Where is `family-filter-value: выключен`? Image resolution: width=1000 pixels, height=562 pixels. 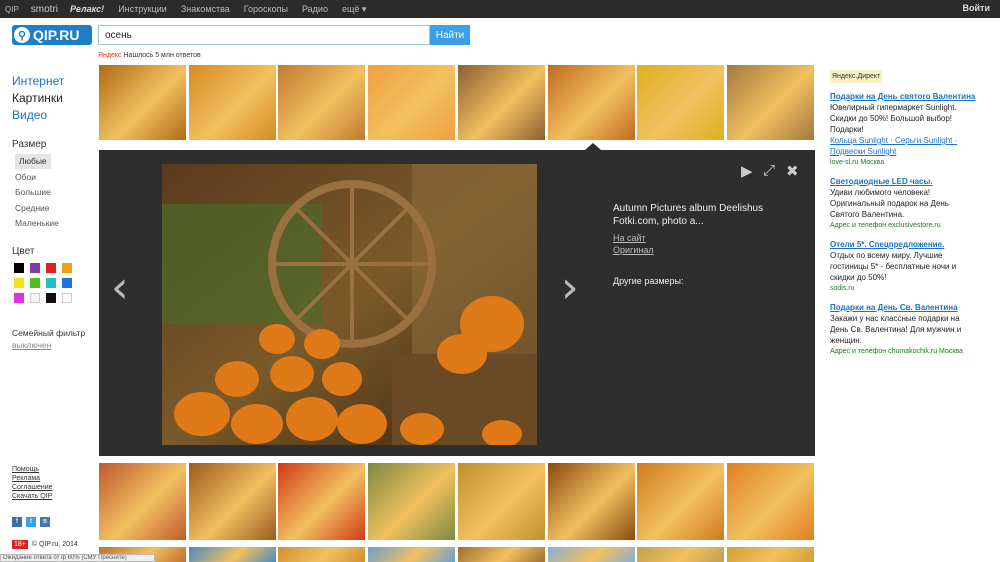
family-filter-value: выключен is located at coordinates (31, 345).